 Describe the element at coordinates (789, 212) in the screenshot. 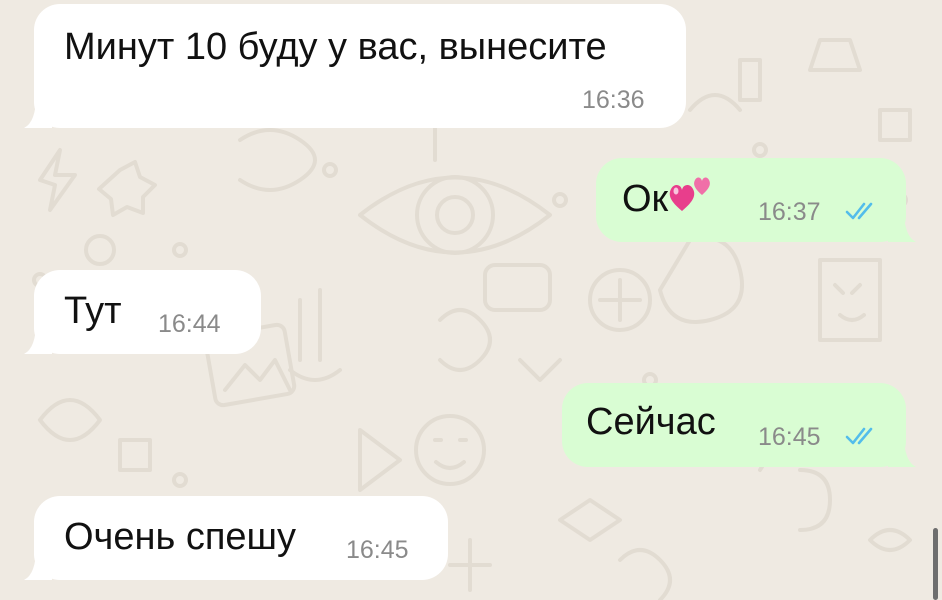

I see `message-time: 16:37` at that location.